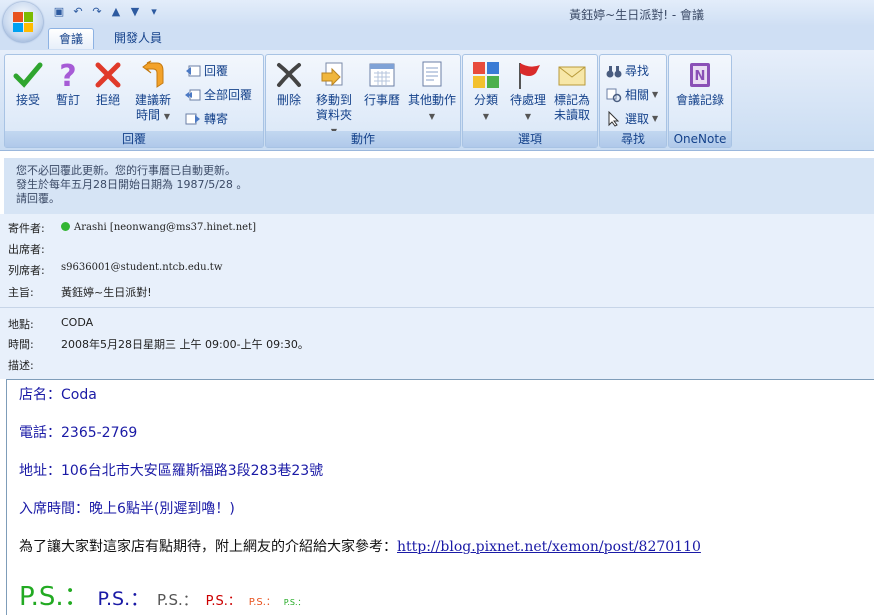 The width and height of the screenshot is (874, 615). What do you see at coordinates (485, 100) in the screenshot?
I see `categorize-label: 分類` at bounding box center [485, 100].